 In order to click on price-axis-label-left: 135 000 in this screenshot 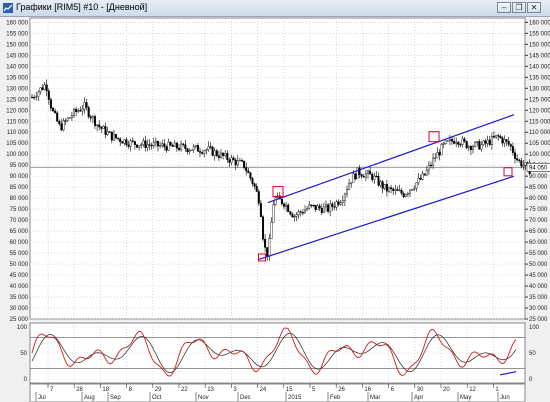, I will do `click(17, 78)`.